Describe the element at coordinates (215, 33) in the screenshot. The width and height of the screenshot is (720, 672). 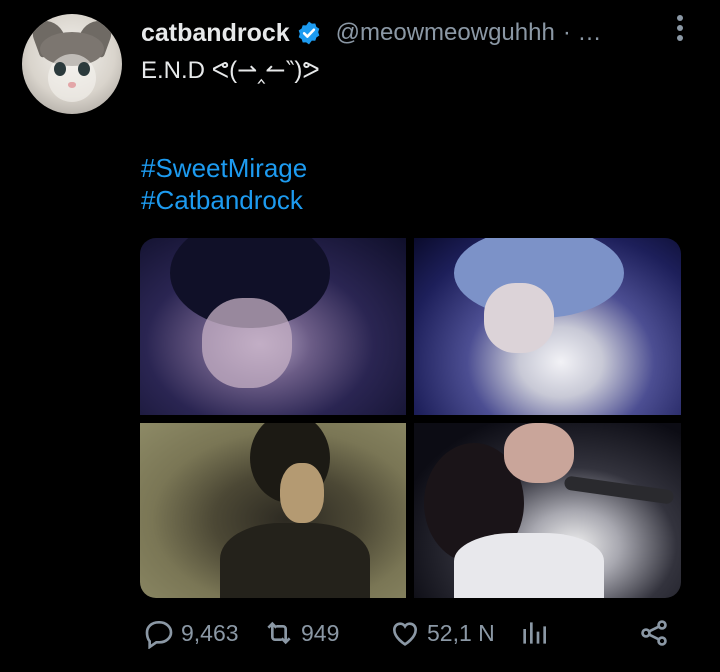
I see `display-name: catbandrock` at that location.